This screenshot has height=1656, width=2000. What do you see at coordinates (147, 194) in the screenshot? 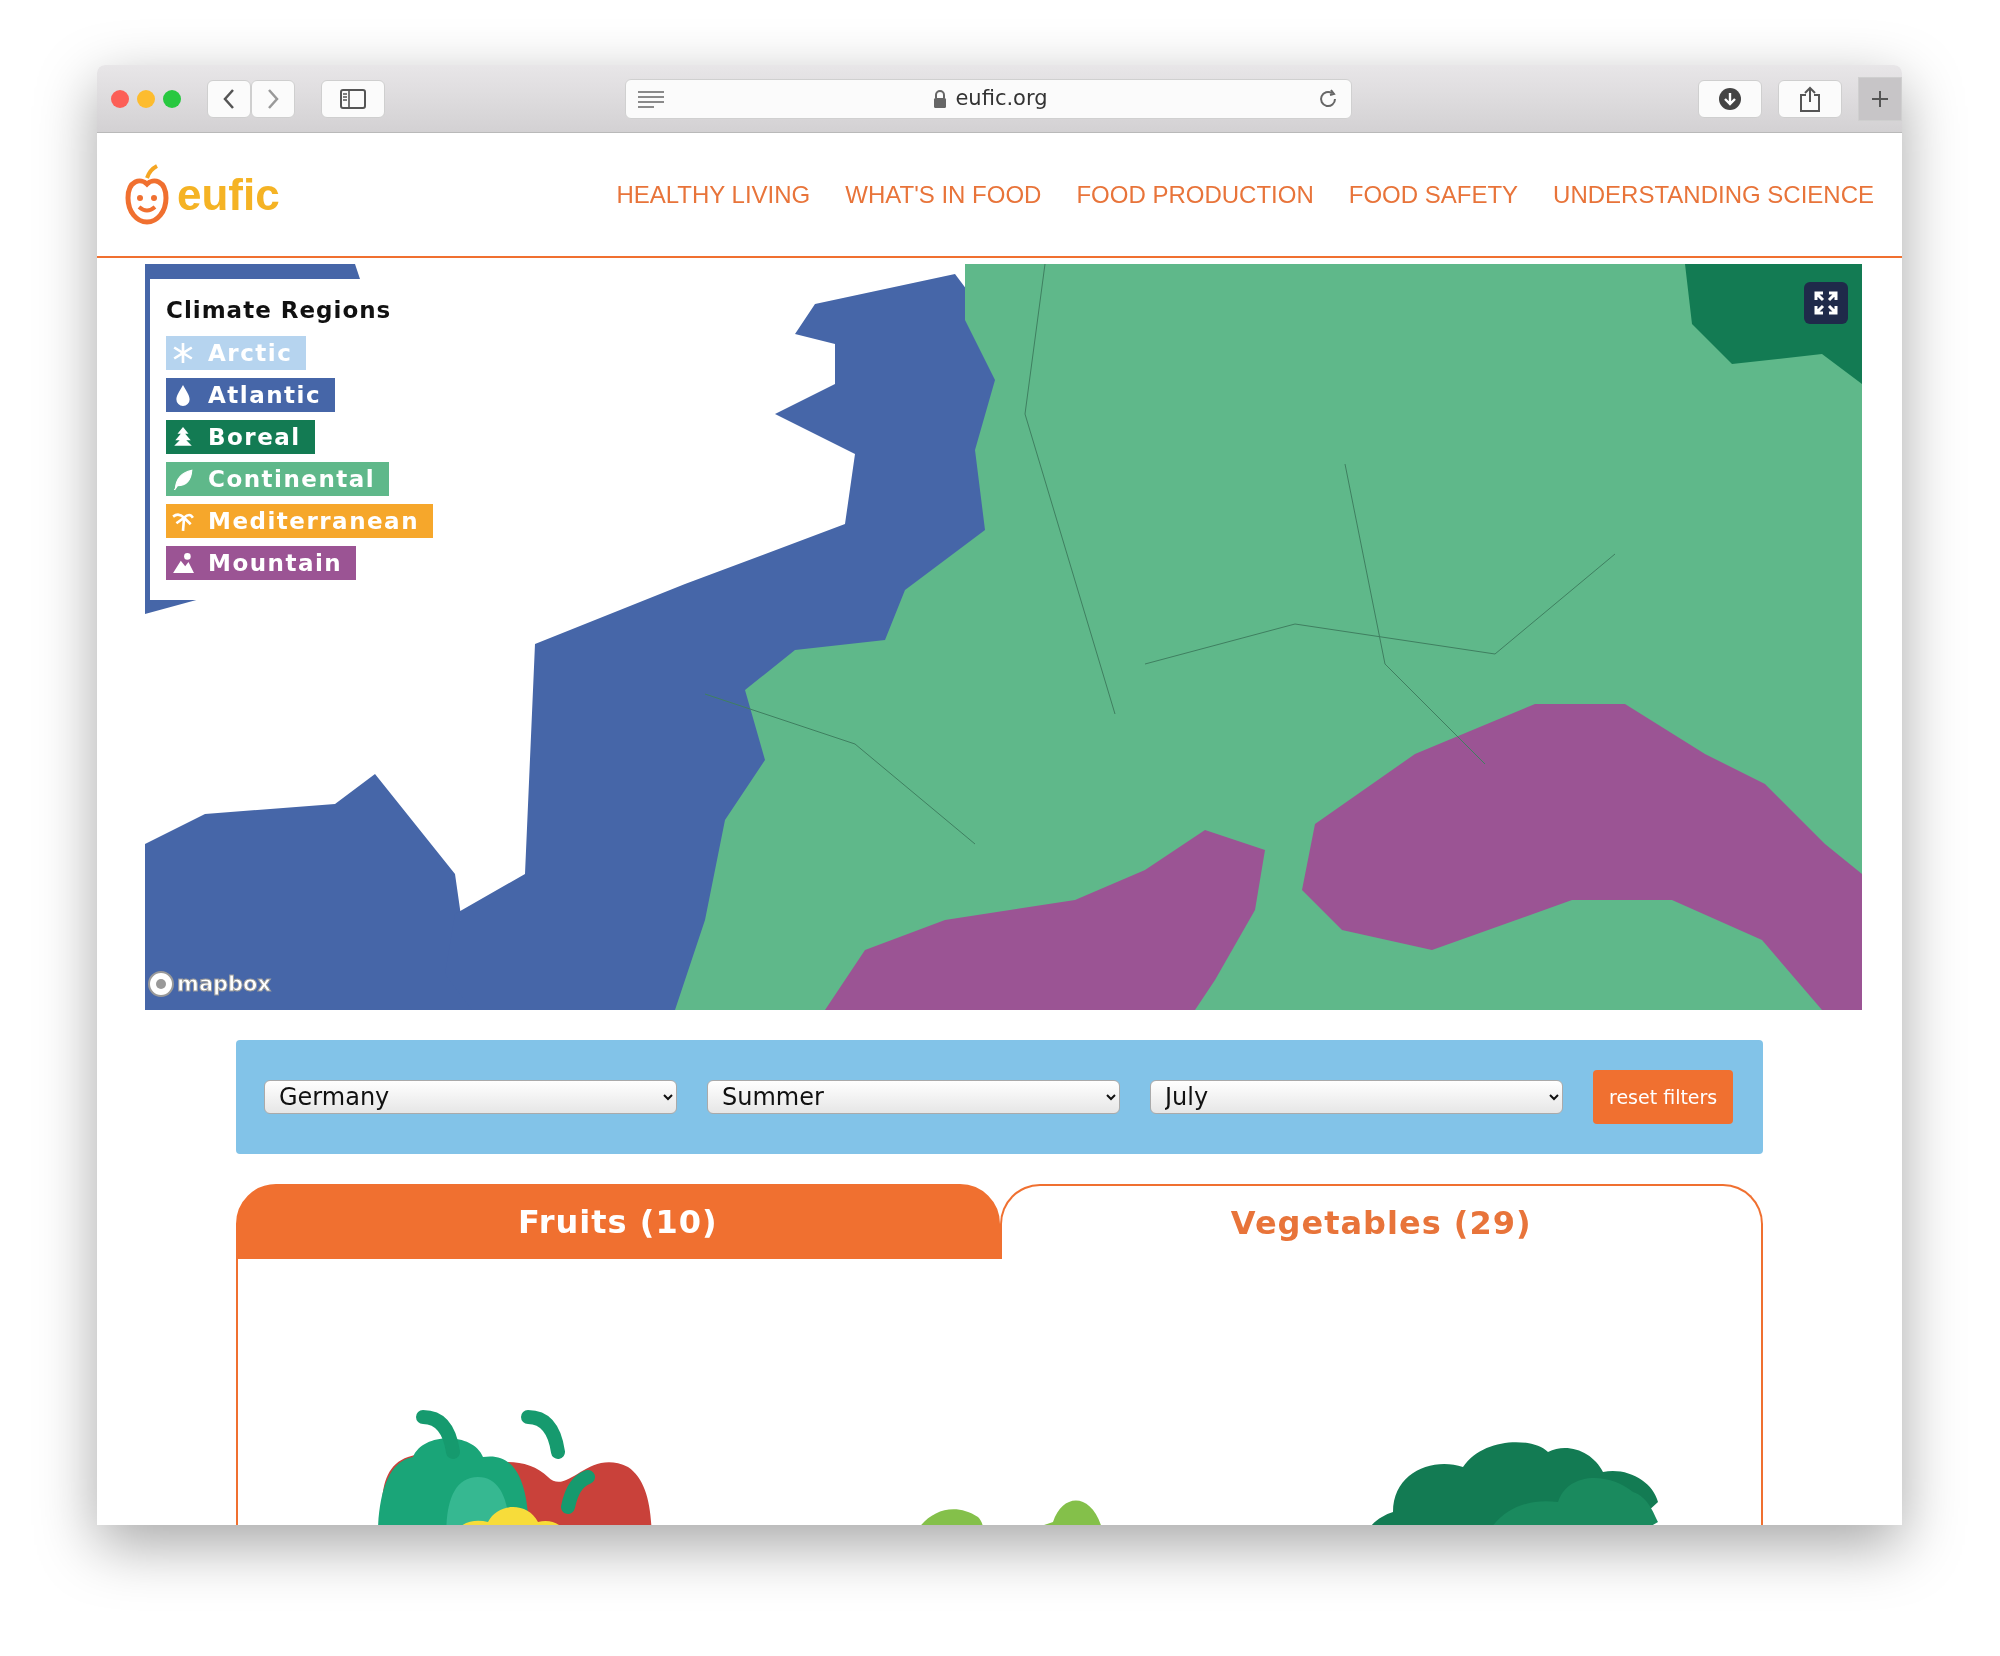
I see `apple-face-icon` at bounding box center [147, 194].